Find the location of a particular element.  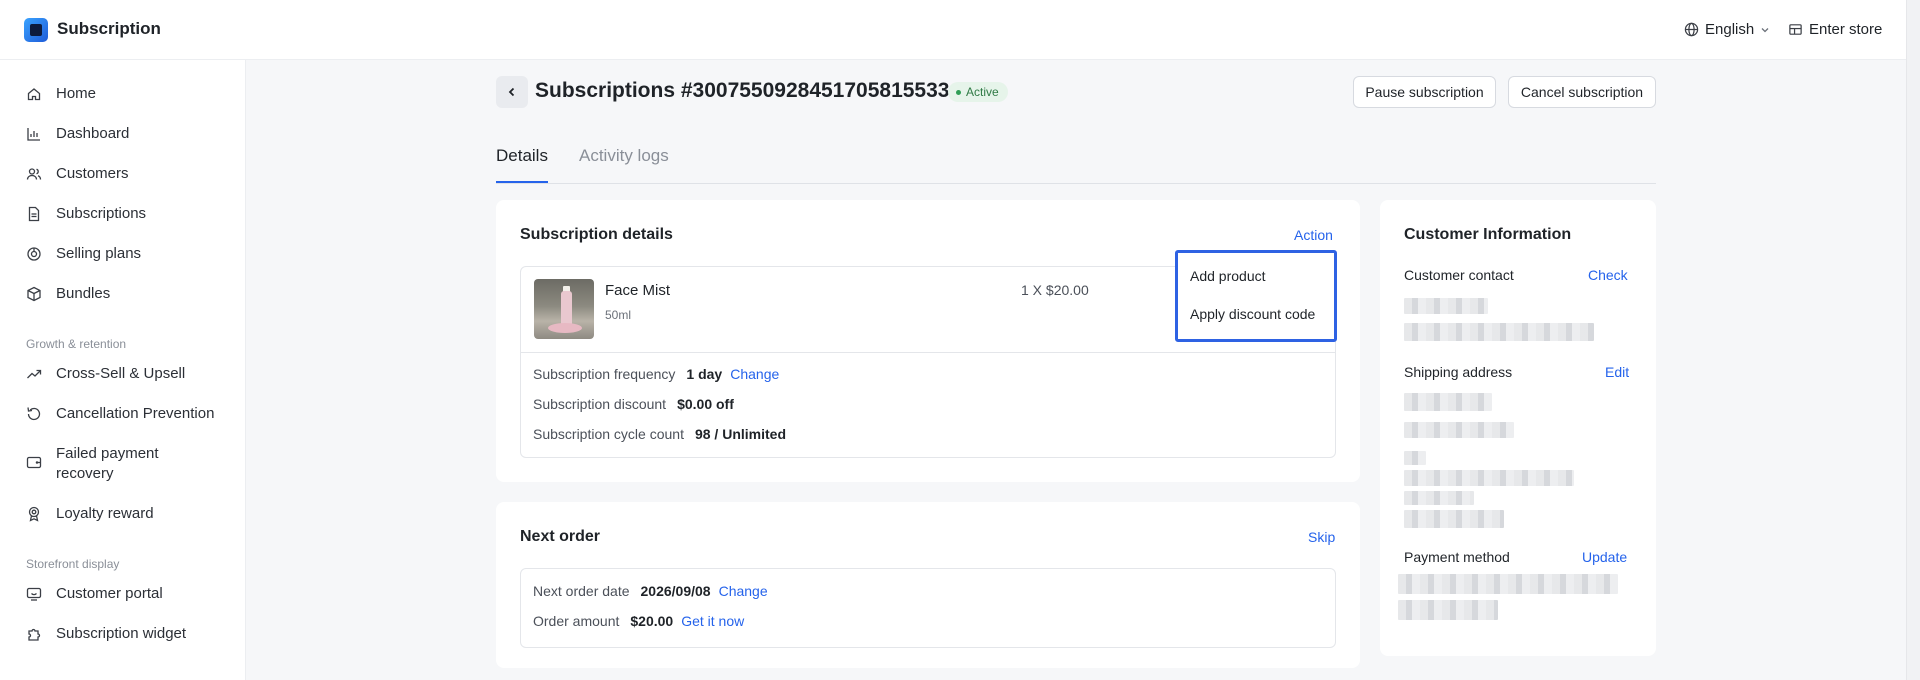

sidebar-item-label: Home is located at coordinates (76, 93).